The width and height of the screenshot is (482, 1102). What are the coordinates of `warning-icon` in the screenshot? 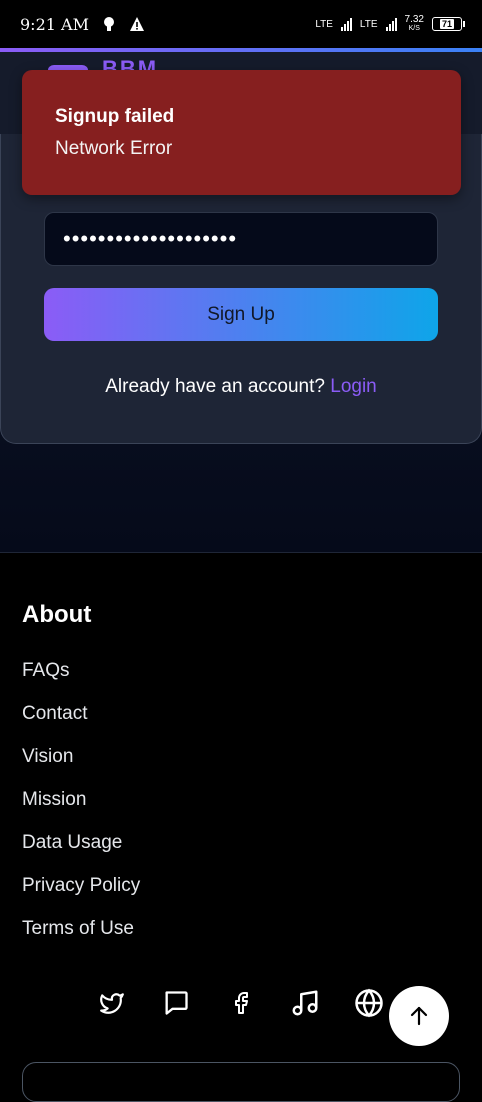 It's located at (136, 24).